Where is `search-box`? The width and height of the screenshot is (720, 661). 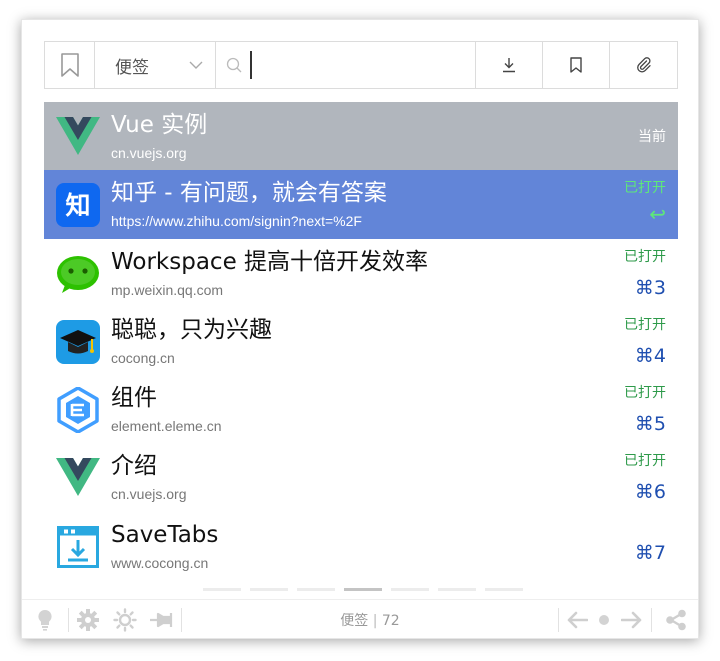
search-box is located at coordinates (346, 65).